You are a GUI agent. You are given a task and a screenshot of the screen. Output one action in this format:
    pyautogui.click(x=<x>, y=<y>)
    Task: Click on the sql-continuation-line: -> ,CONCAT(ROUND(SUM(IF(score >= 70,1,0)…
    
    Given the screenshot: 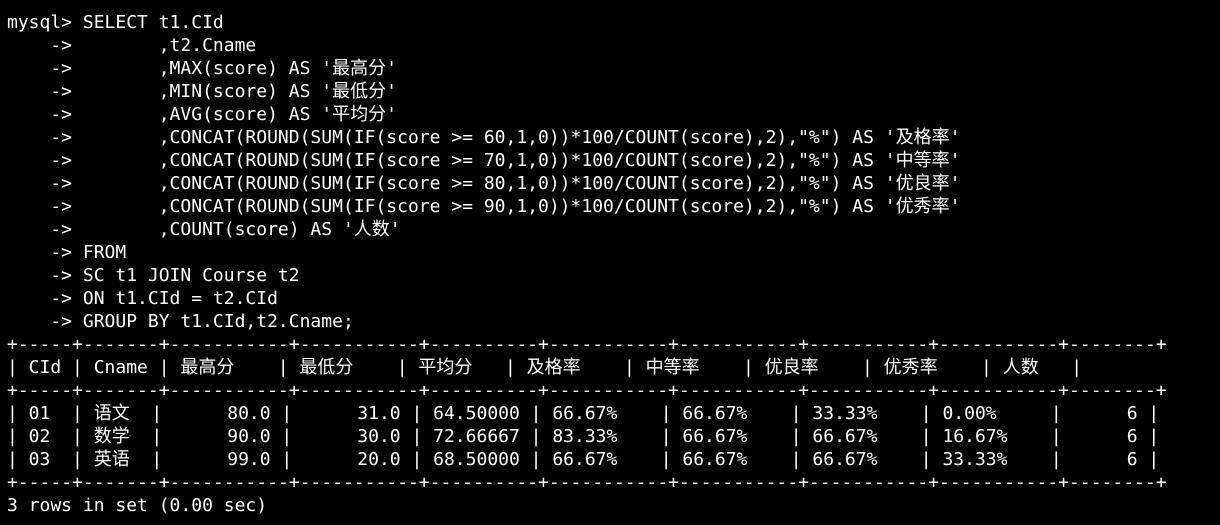 What is the action you would take?
    pyautogui.click(x=484, y=160)
    